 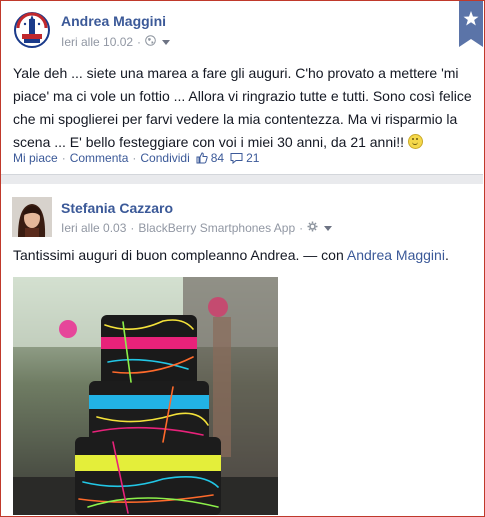 I want to click on comment-link: Commenta, so click(x=99, y=158).